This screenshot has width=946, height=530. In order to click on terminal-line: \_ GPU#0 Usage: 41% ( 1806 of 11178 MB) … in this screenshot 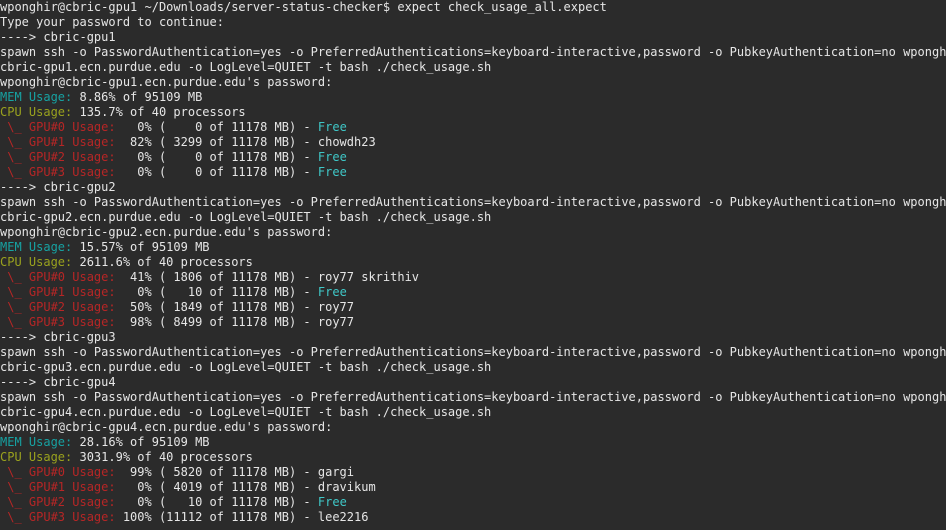, I will do `click(473, 277)`.